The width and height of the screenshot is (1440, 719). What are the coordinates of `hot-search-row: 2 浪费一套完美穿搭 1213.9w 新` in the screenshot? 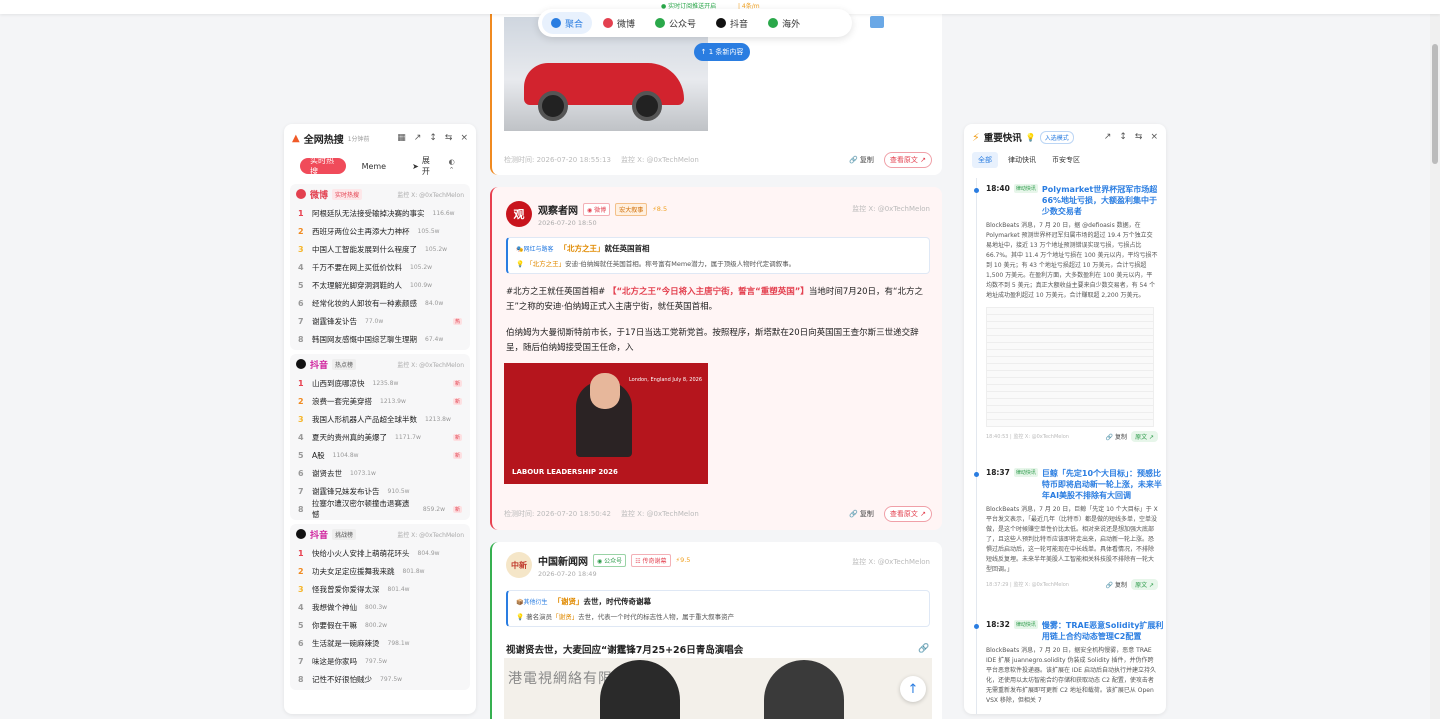 It's located at (380, 401).